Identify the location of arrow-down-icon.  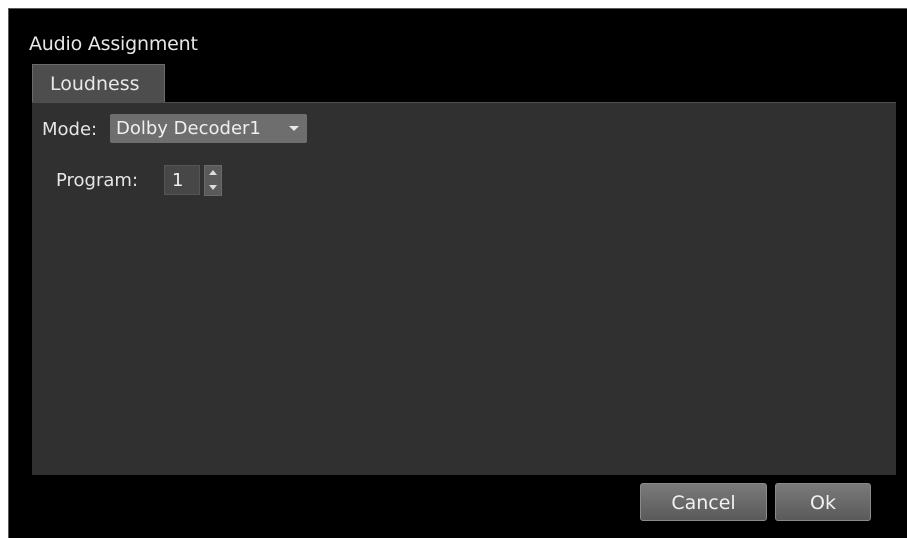
(213, 187).